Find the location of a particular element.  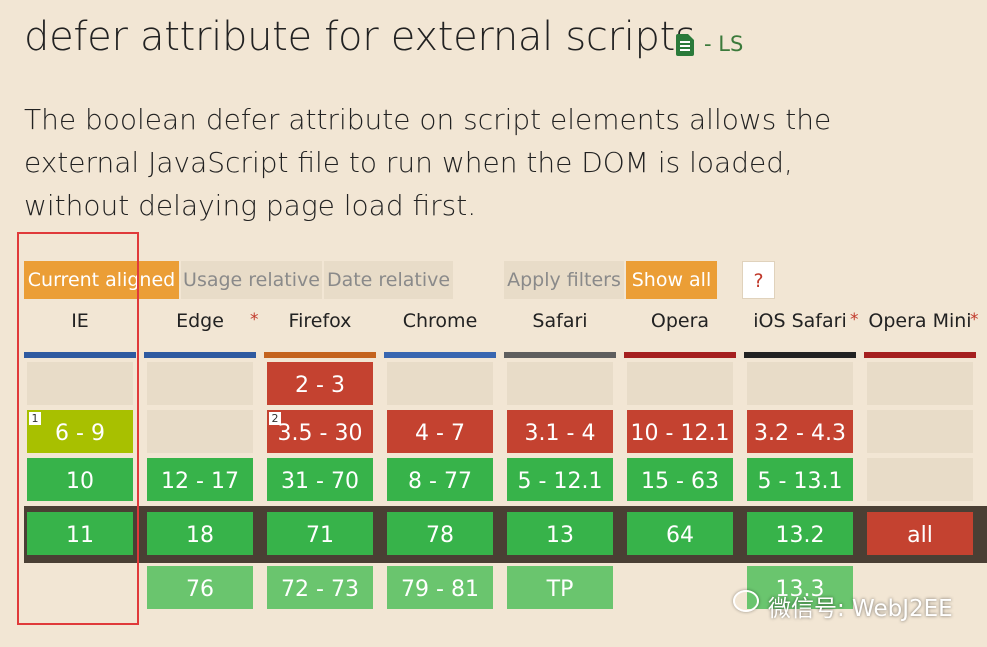

version-cell-next: 72 - 73 is located at coordinates (320, 587).